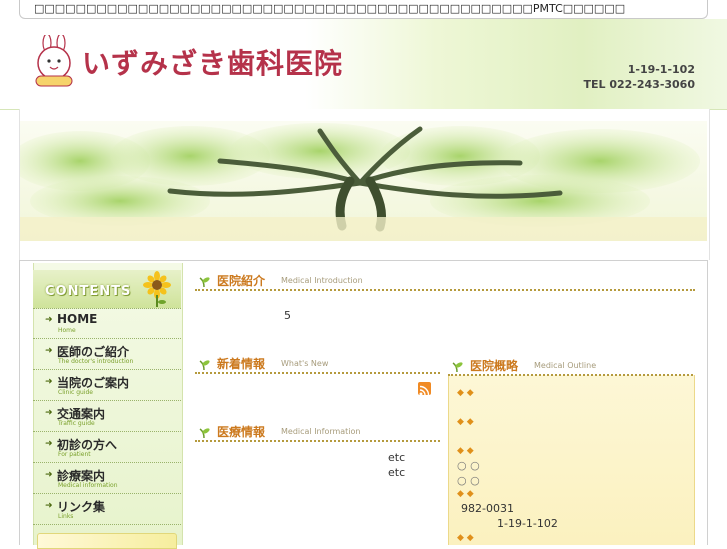  What do you see at coordinates (494, 366) in the screenshot?
I see `section-title: 医院概略` at bounding box center [494, 366].